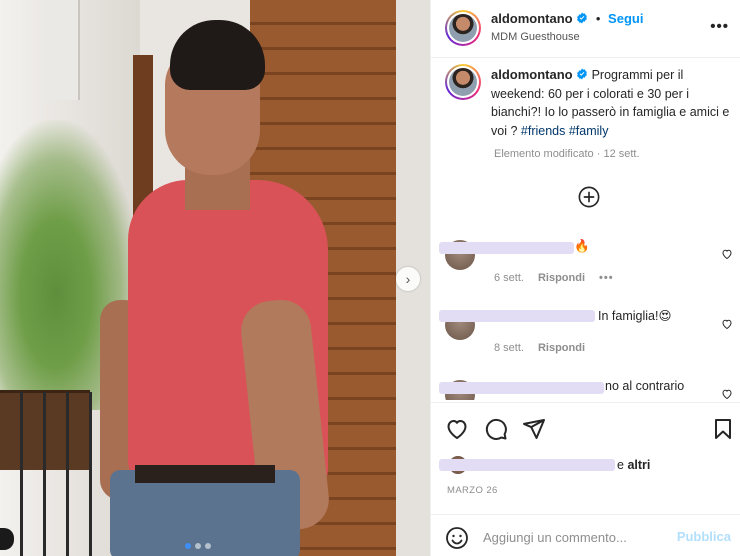 Image resolution: width=740 pixels, height=556 pixels. I want to click on comment-options-button: •••, so click(606, 278).